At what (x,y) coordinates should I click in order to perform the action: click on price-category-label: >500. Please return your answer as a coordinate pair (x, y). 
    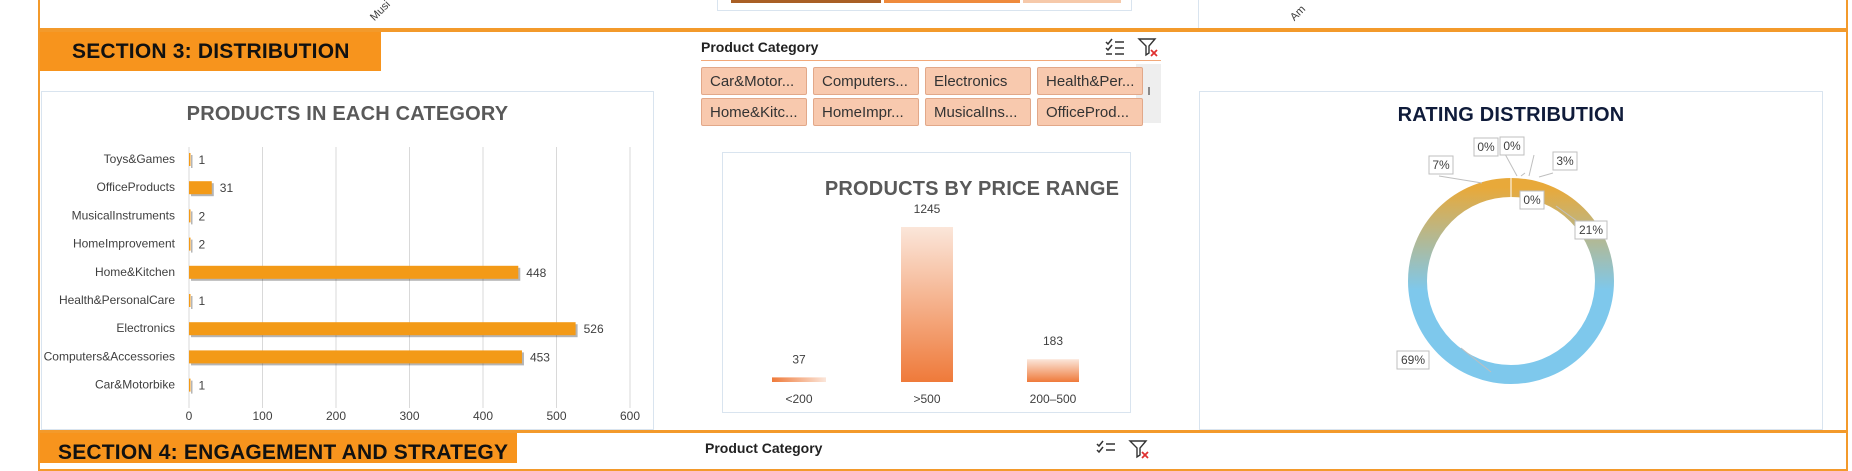
    Looking at the image, I should click on (926, 399).